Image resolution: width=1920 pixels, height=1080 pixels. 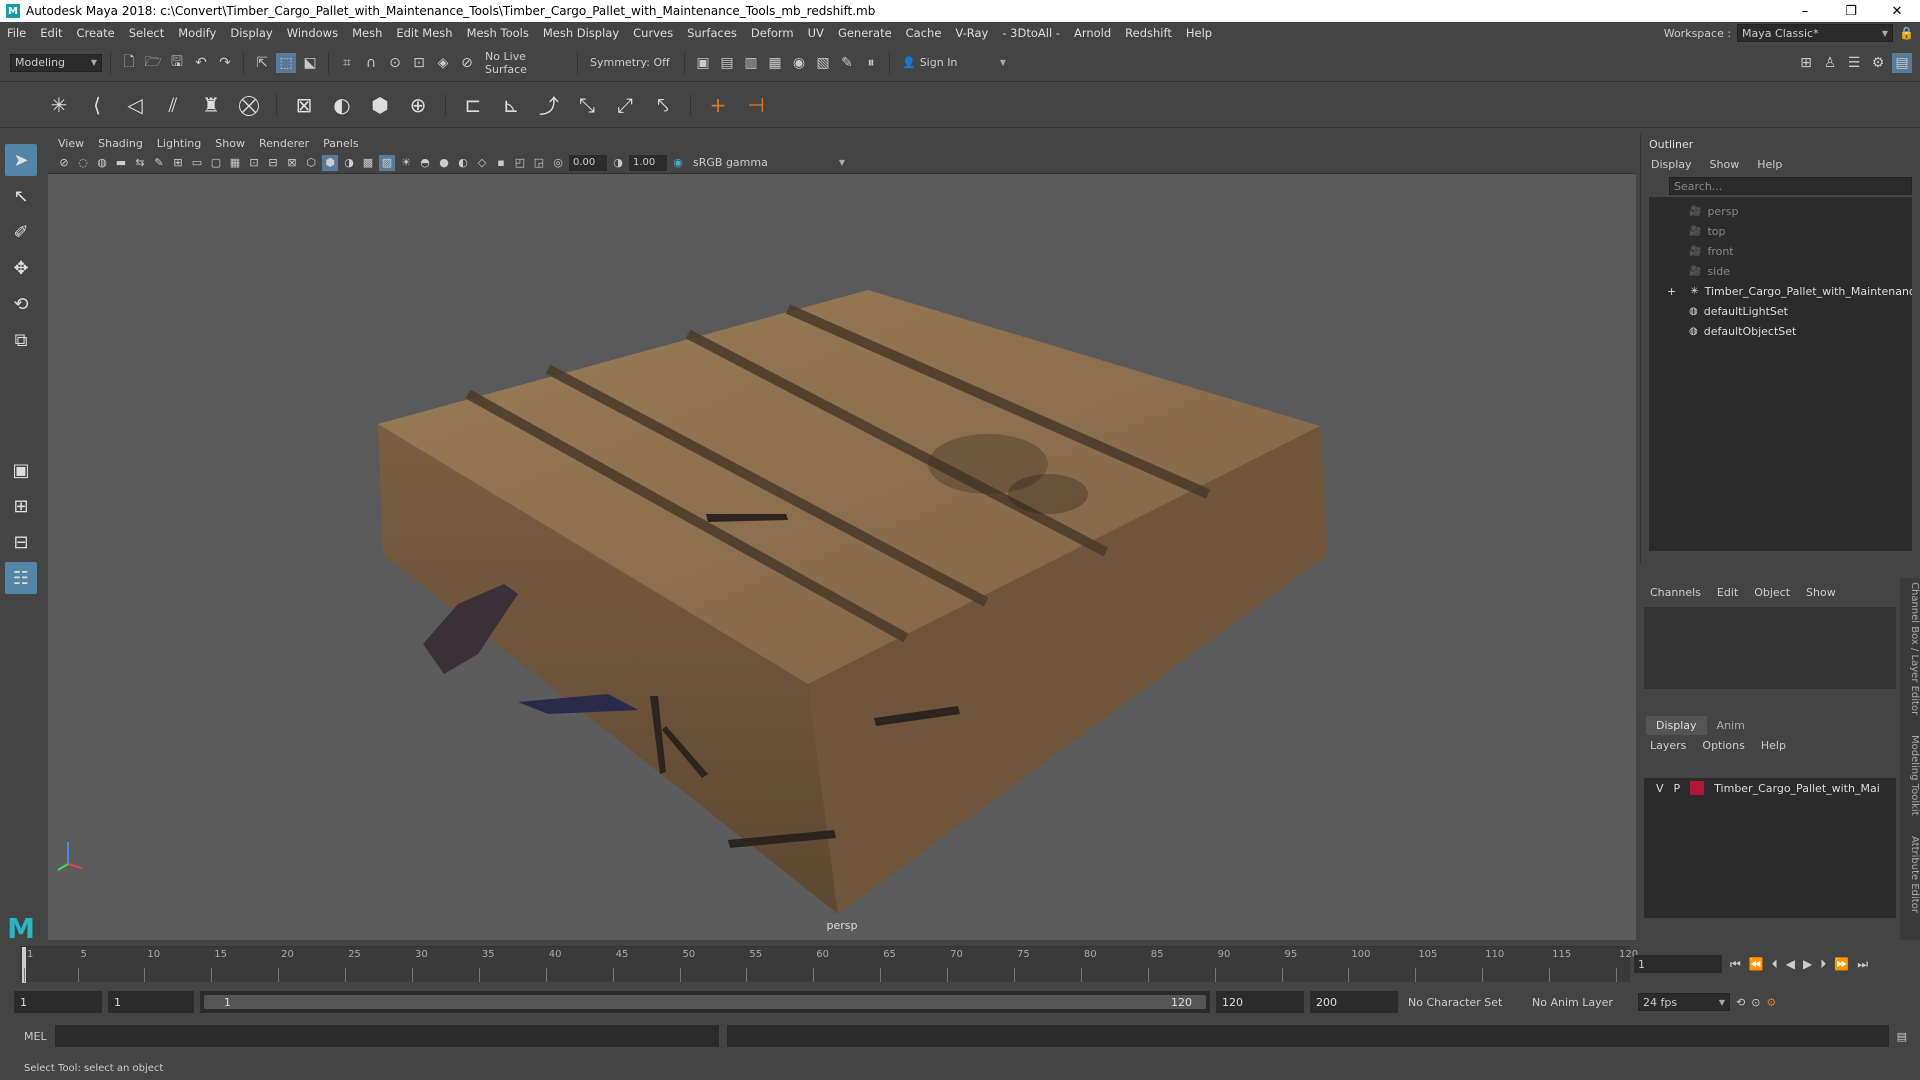 What do you see at coordinates (273, 163) in the screenshot?
I see `safe-action-icon: ⊟` at bounding box center [273, 163].